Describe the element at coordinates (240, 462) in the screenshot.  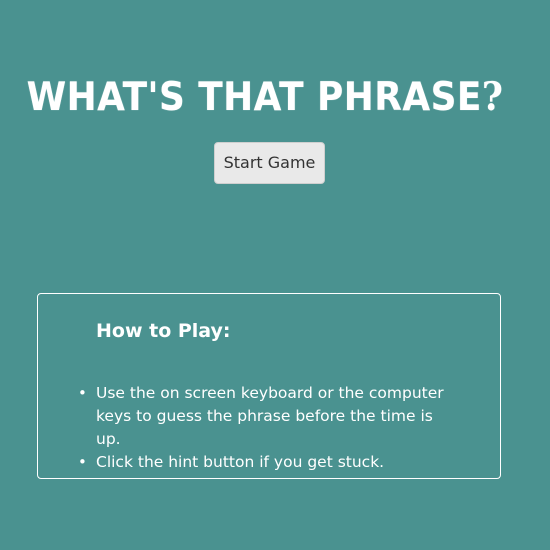
I see `how-to-play-item-text: Click the hint button if you get stuck.` at that location.